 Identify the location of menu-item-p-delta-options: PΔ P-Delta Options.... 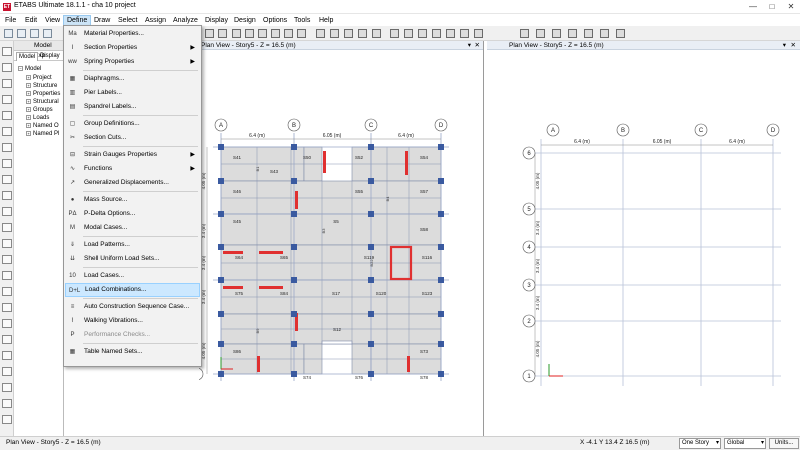
(132, 214).